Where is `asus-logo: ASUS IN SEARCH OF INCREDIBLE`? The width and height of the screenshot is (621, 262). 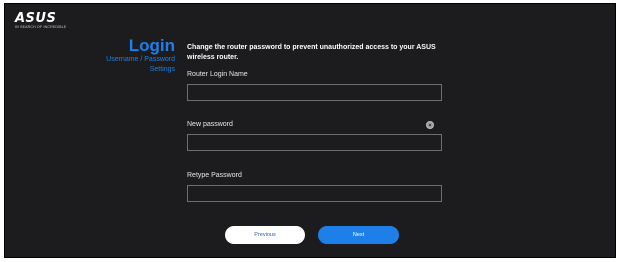
asus-logo: ASUS IN SEARCH OF INCREDIBLE is located at coordinates (41, 21).